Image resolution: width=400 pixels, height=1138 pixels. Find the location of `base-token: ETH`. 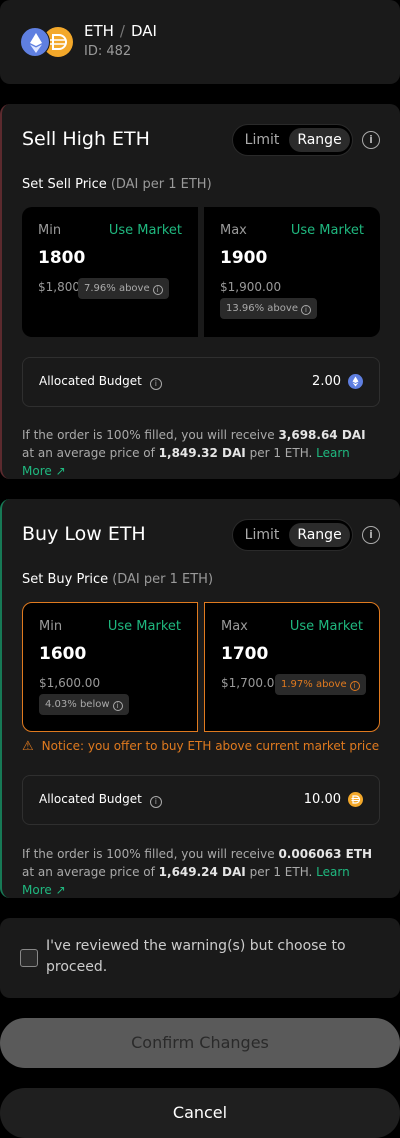

base-token: ETH is located at coordinates (99, 31).